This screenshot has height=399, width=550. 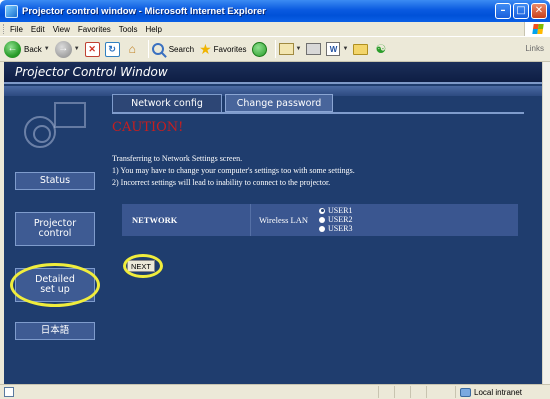 I want to click on menu-view: View, so click(x=61, y=29).